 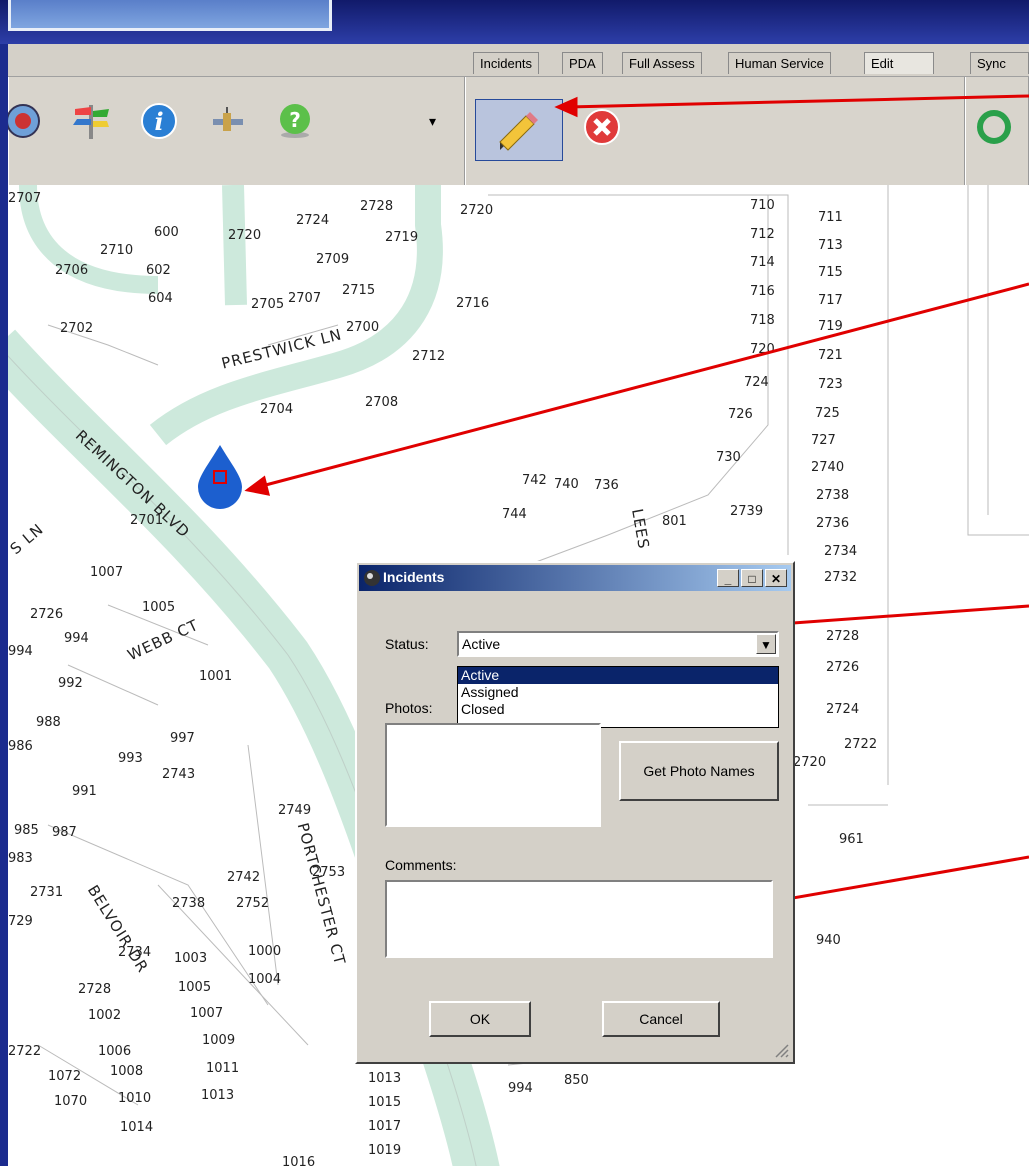 I want to click on lot-label: 742, so click(x=534, y=480).